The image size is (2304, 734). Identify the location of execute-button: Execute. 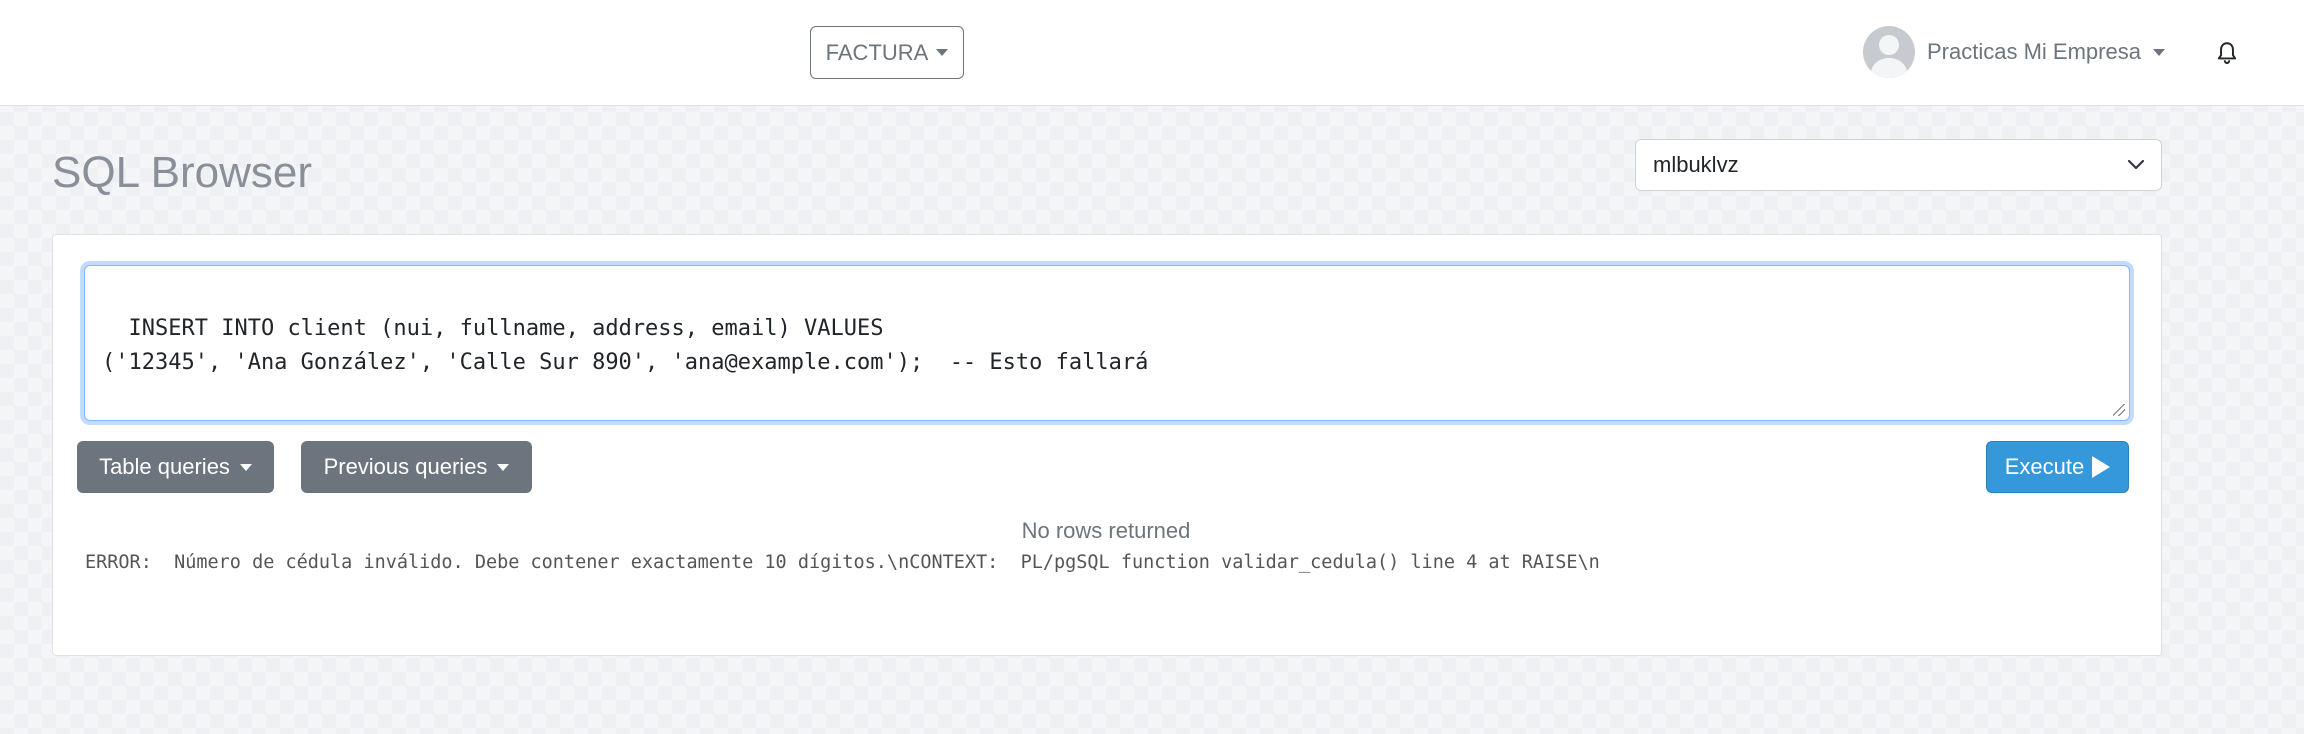
(2057, 467).